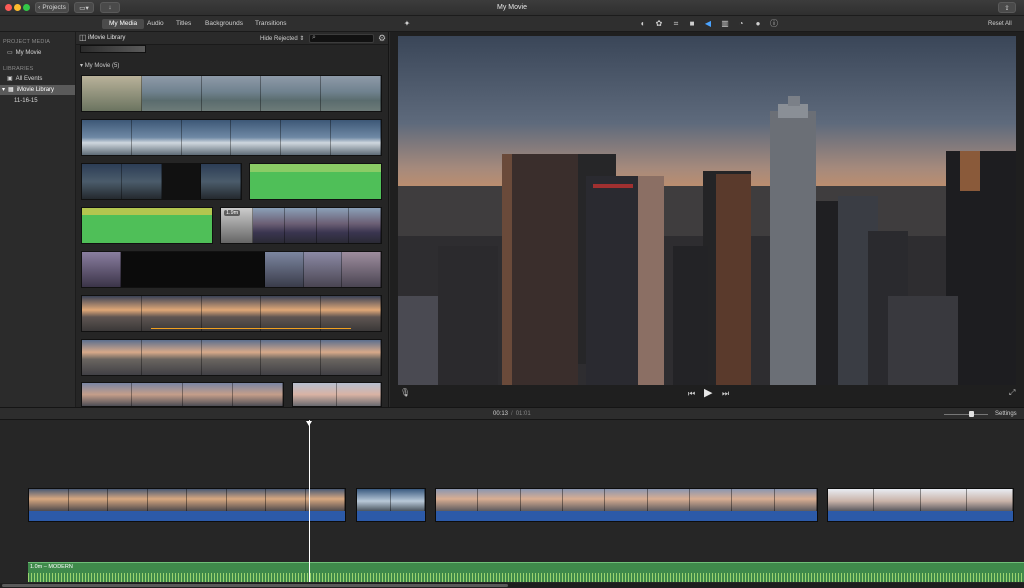  I want to click on libraries-heading: LIBRARIES, so click(18, 69).